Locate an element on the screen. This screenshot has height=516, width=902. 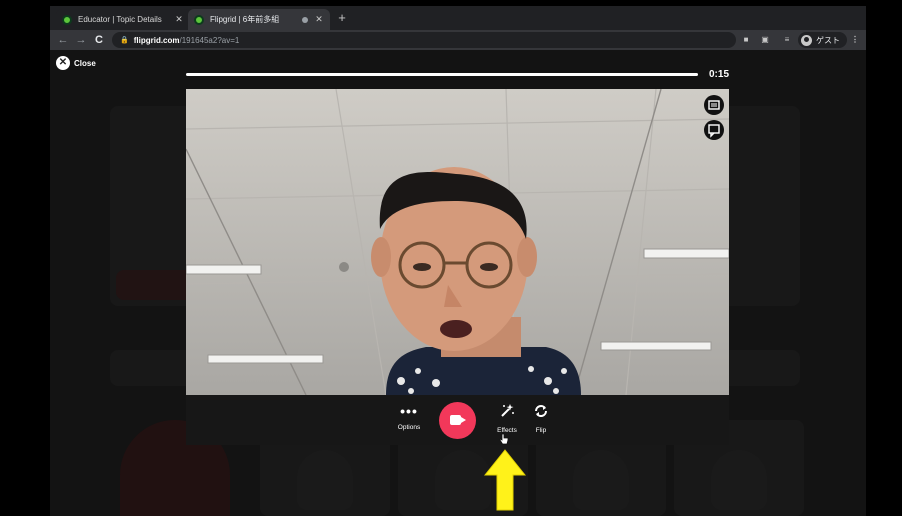
menu-kebab-icon: ⋮ is located at coordinates (855, 40).